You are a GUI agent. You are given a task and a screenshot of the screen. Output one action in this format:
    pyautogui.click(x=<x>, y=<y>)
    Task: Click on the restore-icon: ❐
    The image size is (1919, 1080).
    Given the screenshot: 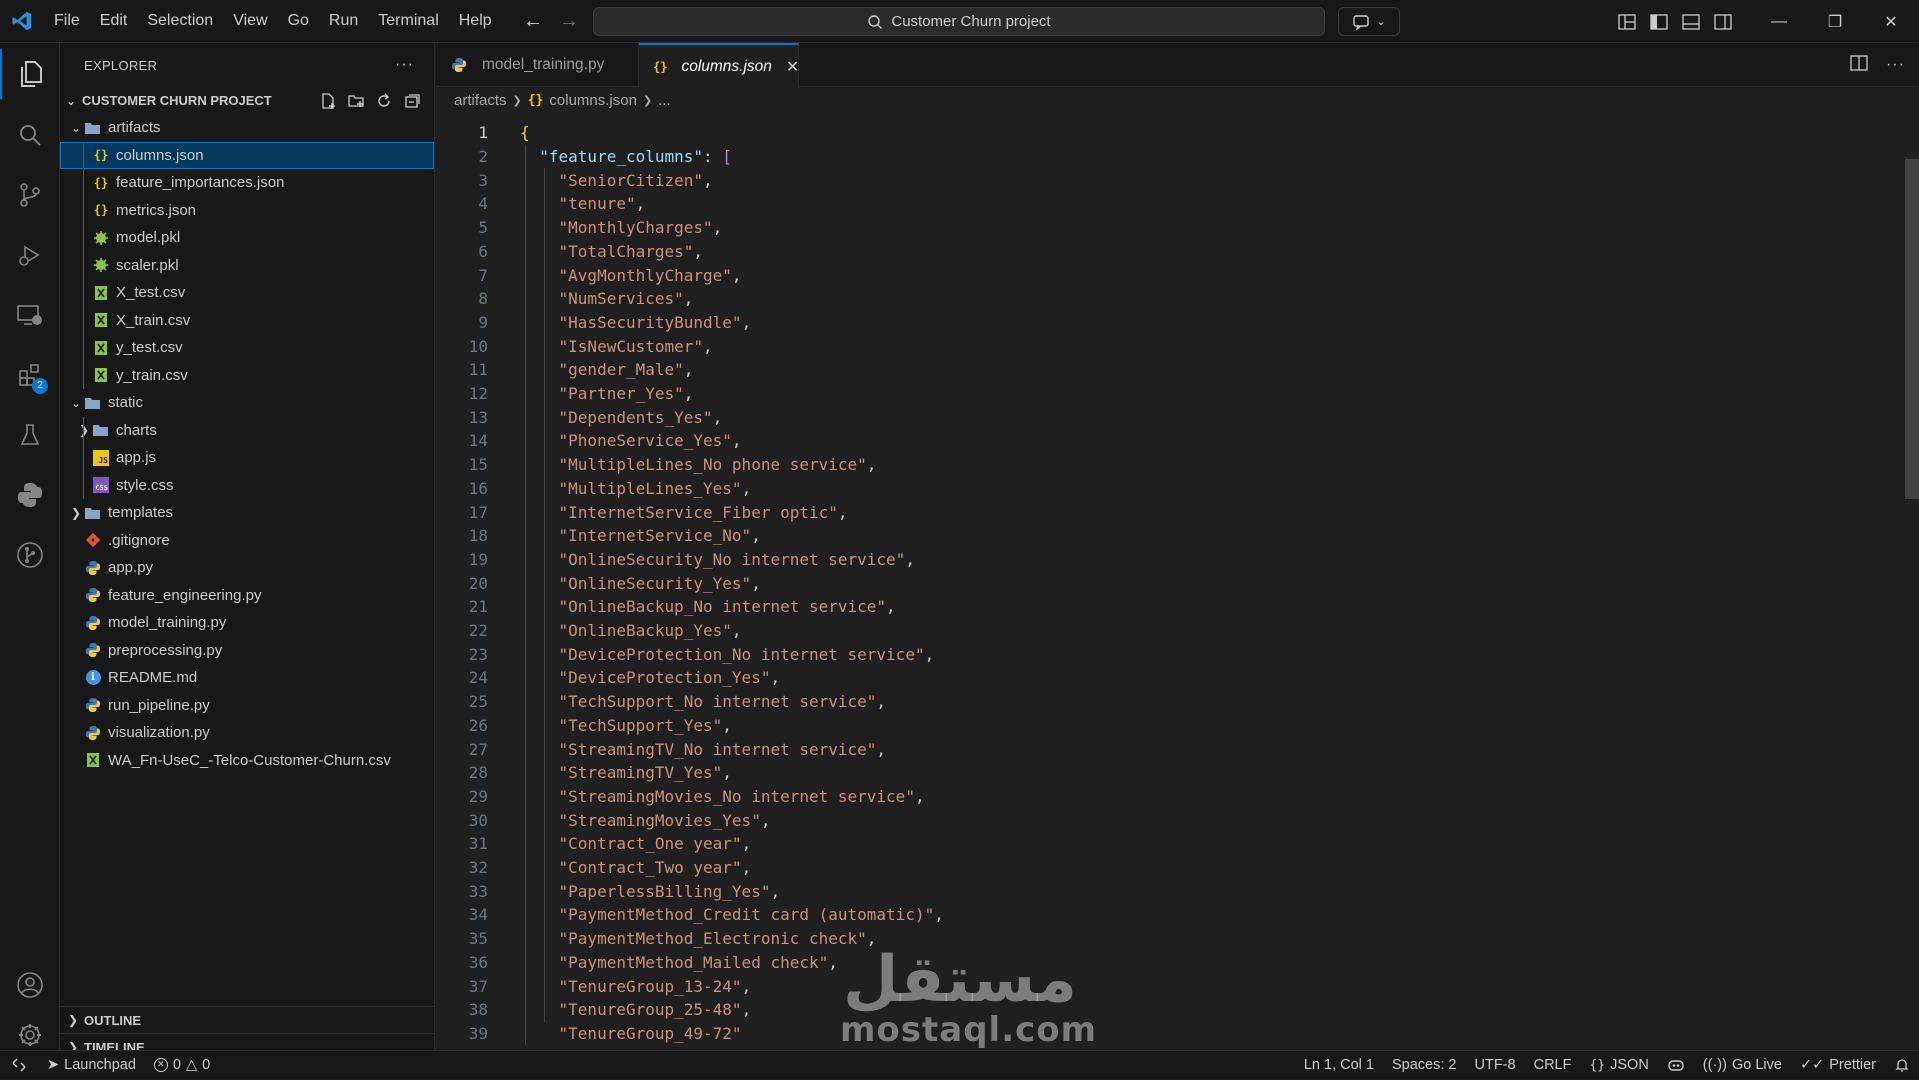 What is the action you would take?
    pyautogui.click(x=1835, y=21)
    